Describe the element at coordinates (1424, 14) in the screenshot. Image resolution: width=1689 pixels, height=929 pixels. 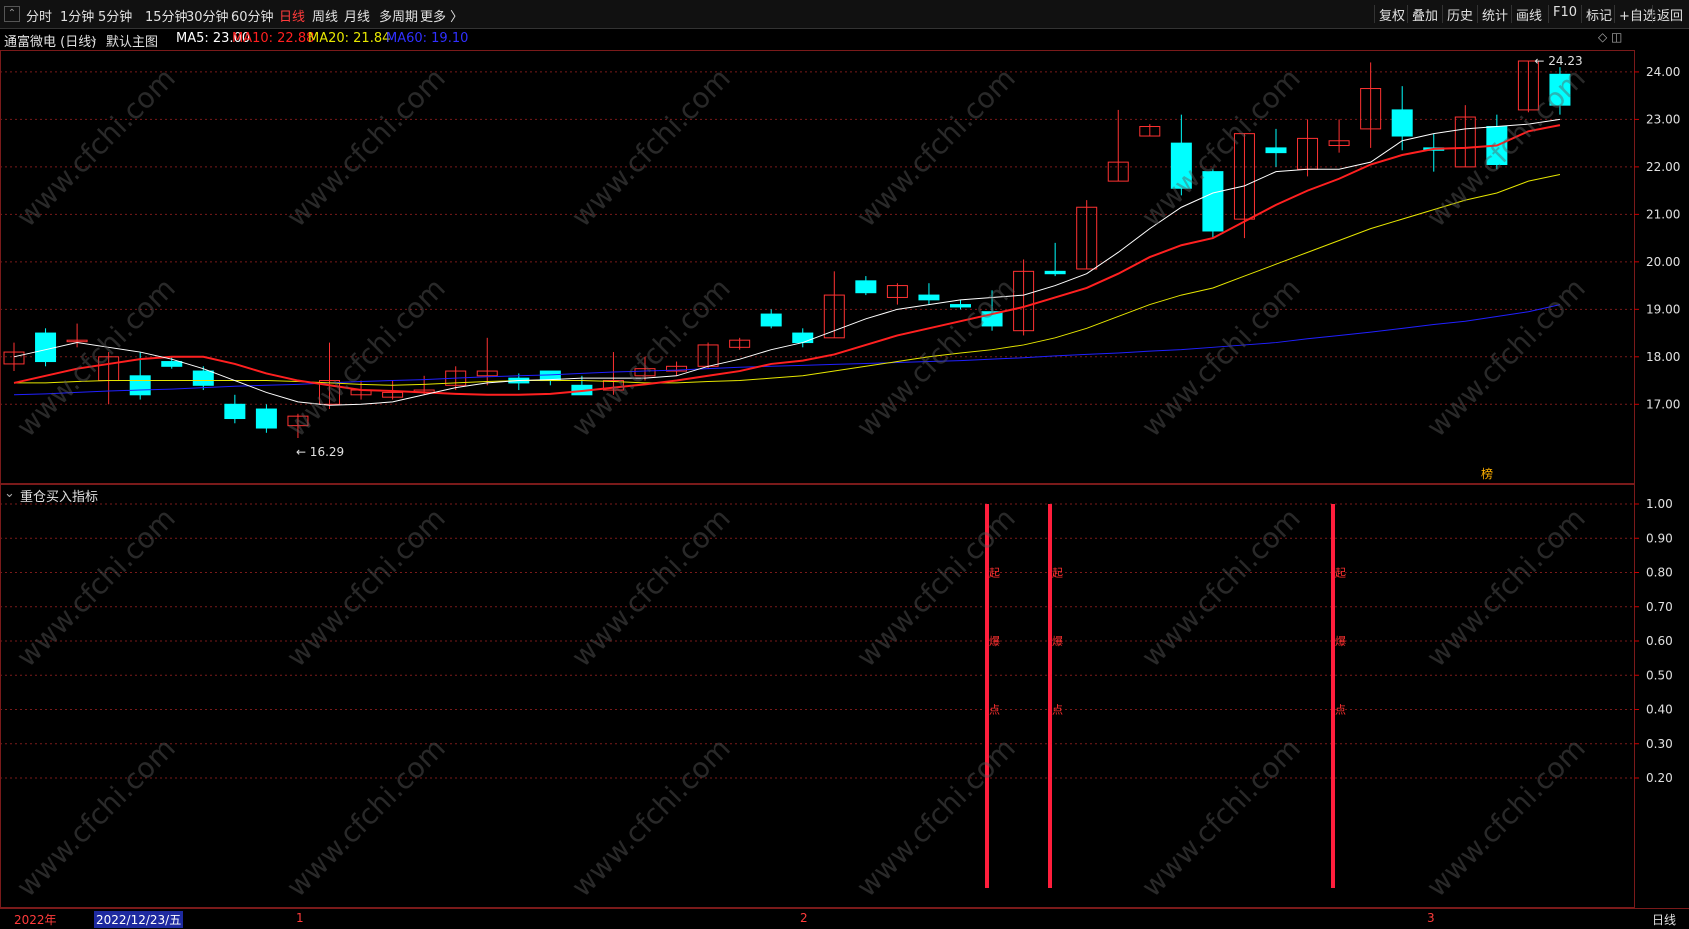
I see `toolbar-button-1: 叠加` at that location.